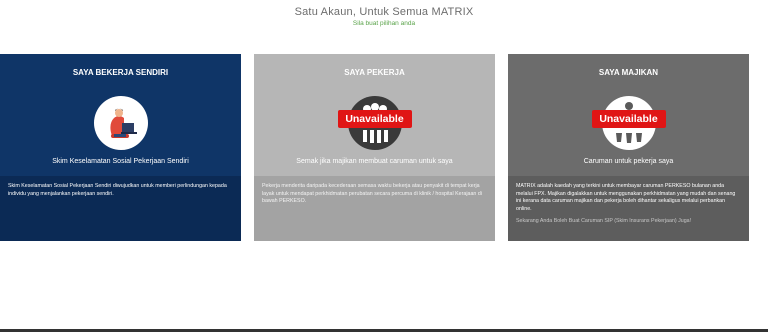 This screenshot has width=768, height=332. Describe the element at coordinates (120, 72) in the screenshot. I see `card-heading: SAYA BEKERJA SENDIRI` at that location.